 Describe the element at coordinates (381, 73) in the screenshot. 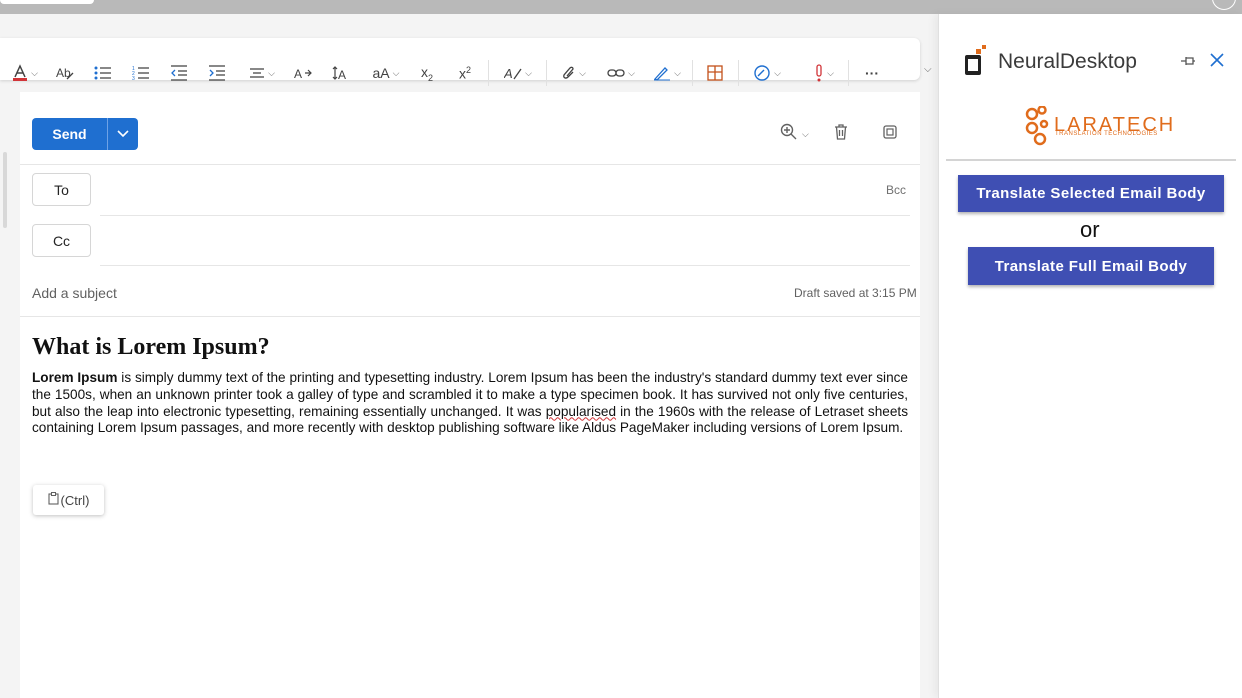

I see `font-size-icon: aA` at that location.